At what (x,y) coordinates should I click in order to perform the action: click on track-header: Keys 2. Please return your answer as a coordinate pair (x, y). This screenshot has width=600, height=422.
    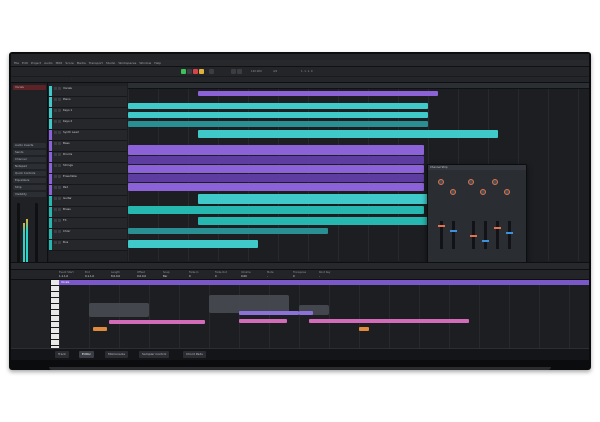
    Looking at the image, I should click on (88, 124).